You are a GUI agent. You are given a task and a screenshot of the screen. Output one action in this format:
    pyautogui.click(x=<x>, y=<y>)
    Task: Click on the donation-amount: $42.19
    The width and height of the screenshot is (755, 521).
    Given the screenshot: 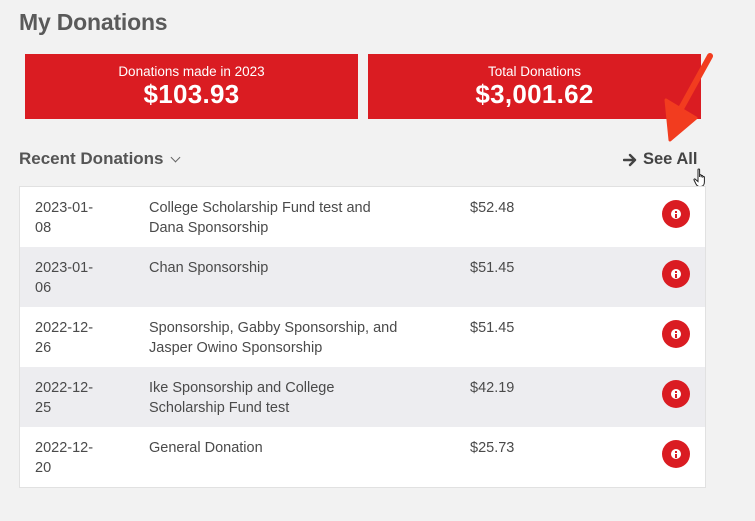 What is the action you would take?
    pyautogui.click(x=492, y=388)
    